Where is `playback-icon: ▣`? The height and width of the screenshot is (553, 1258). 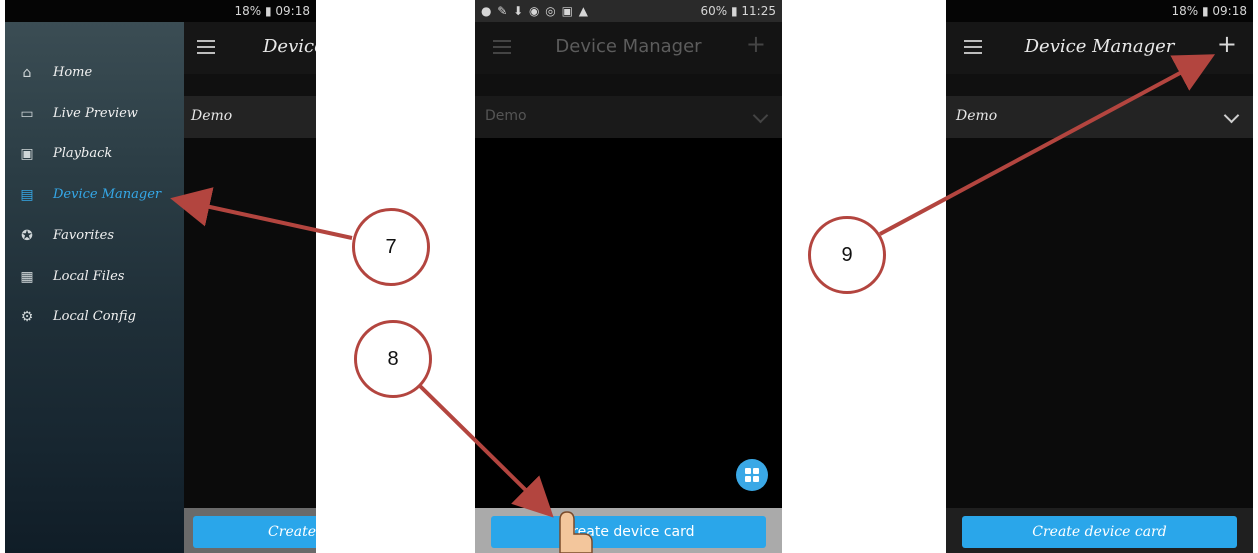 playback-icon: ▣ is located at coordinates (27, 154).